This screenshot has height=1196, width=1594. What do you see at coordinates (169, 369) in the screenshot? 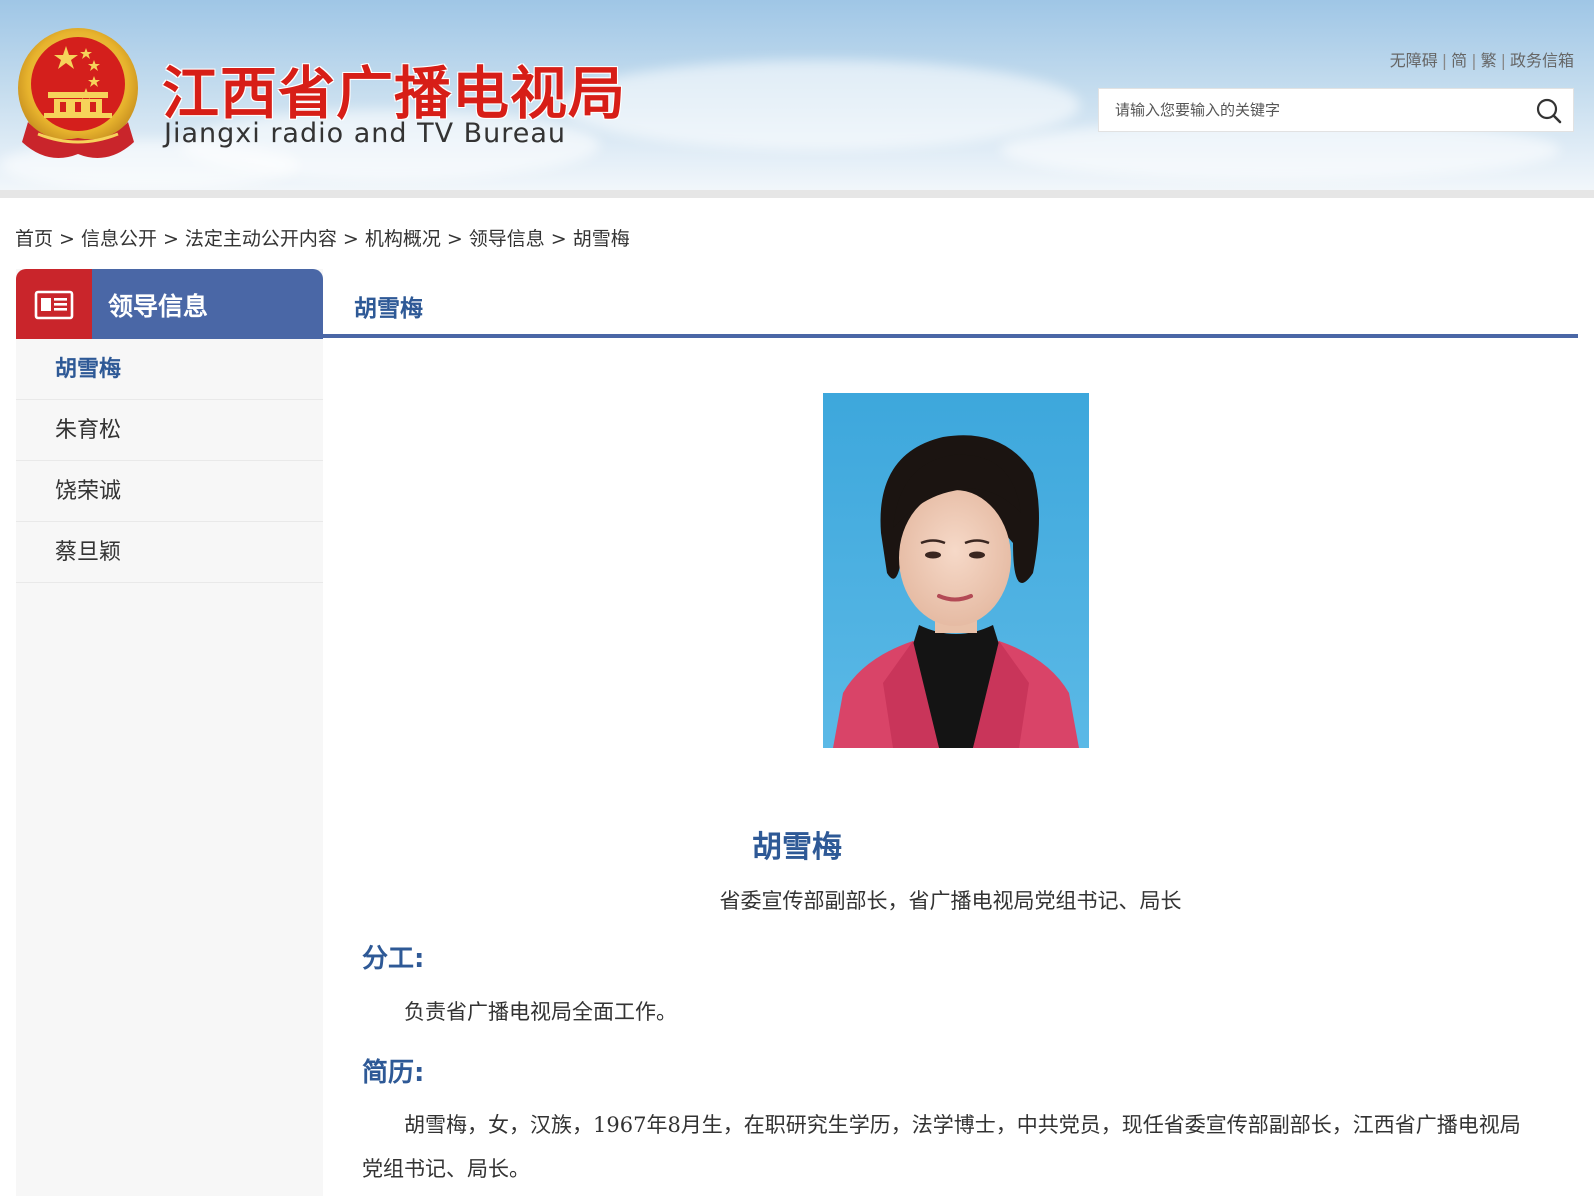
I see `sidebar-item-hu-xuemei: 胡雪梅` at bounding box center [169, 369].